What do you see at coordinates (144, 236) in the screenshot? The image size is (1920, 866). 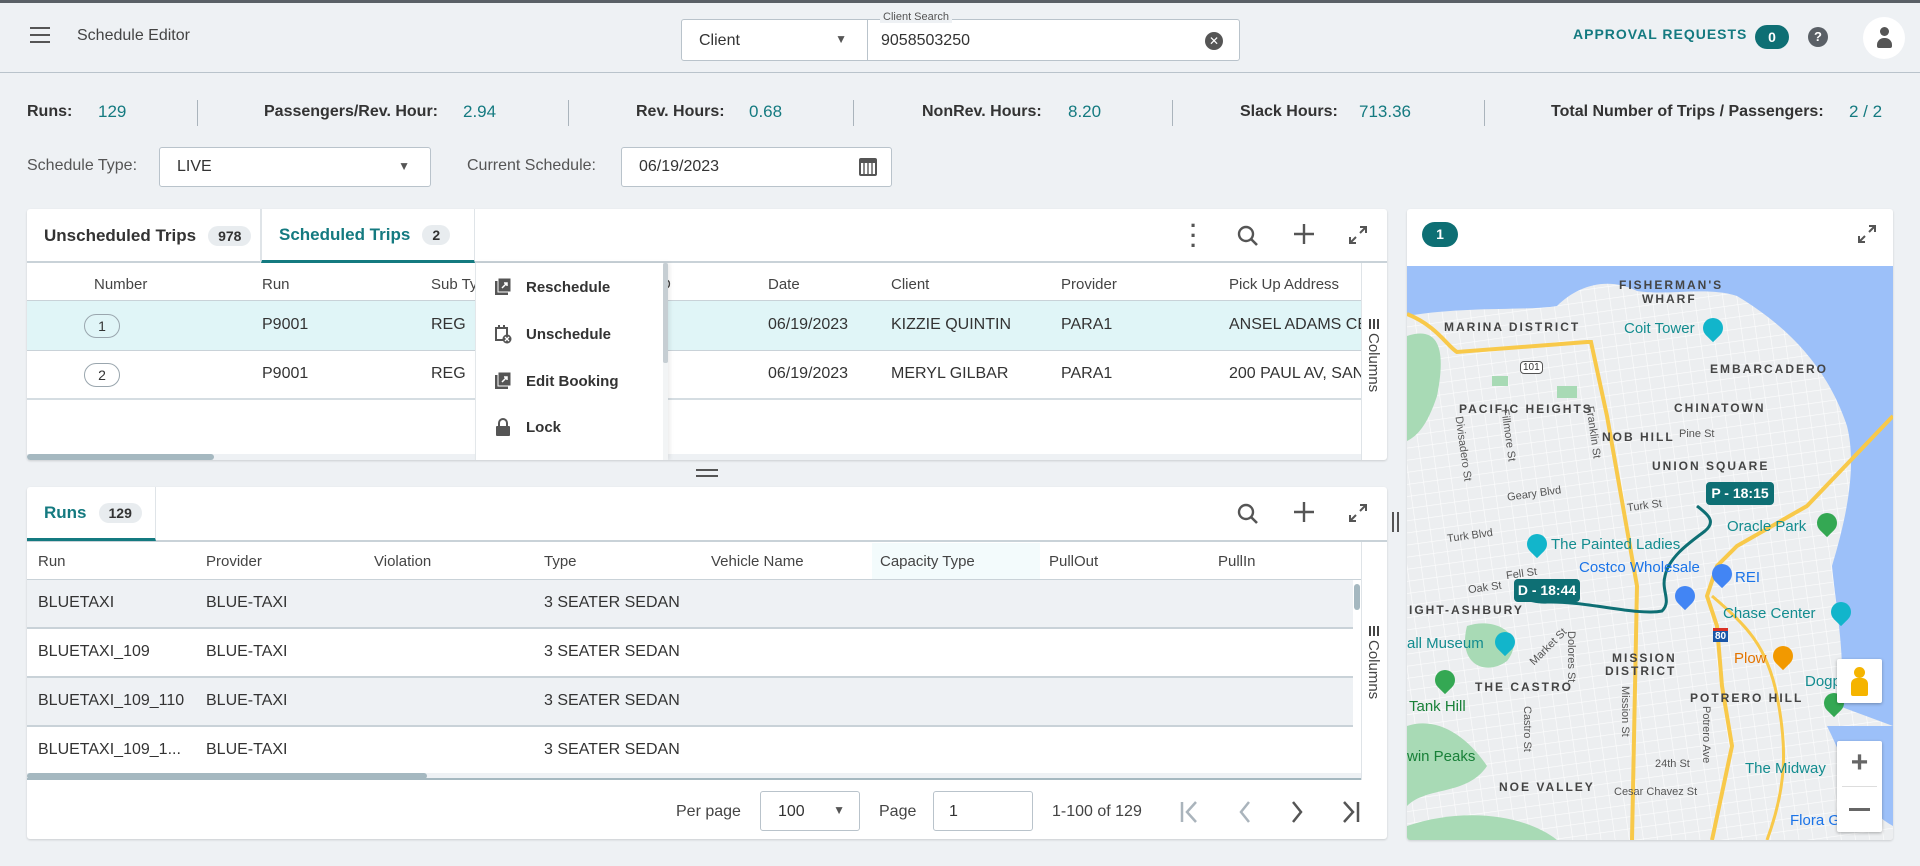 I see `tab-unscheduled-trips: Unscheduled Trips 978` at bounding box center [144, 236].